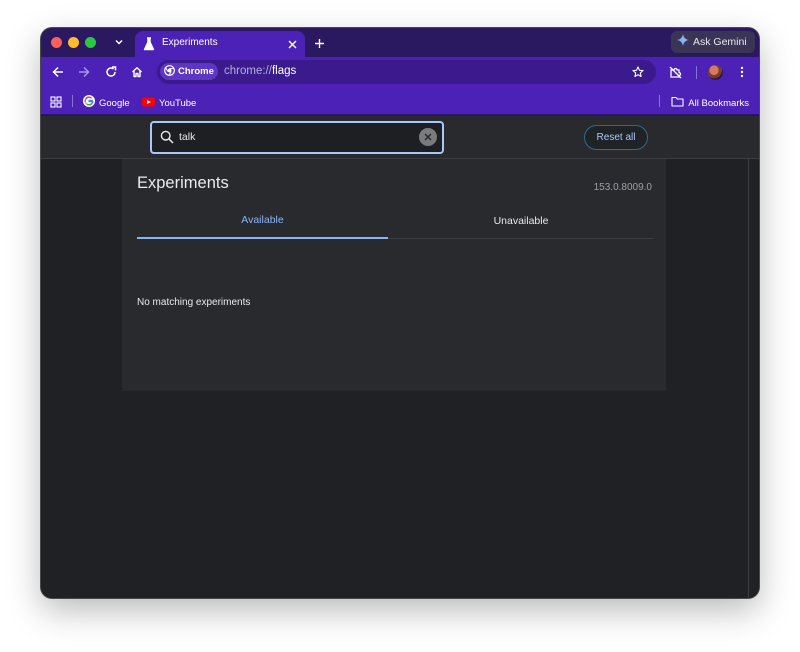 The height and width of the screenshot is (652, 800). Describe the element at coordinates (521, 221) in the screenshot. I see `tab-unavailable: Unavailable` at that location.